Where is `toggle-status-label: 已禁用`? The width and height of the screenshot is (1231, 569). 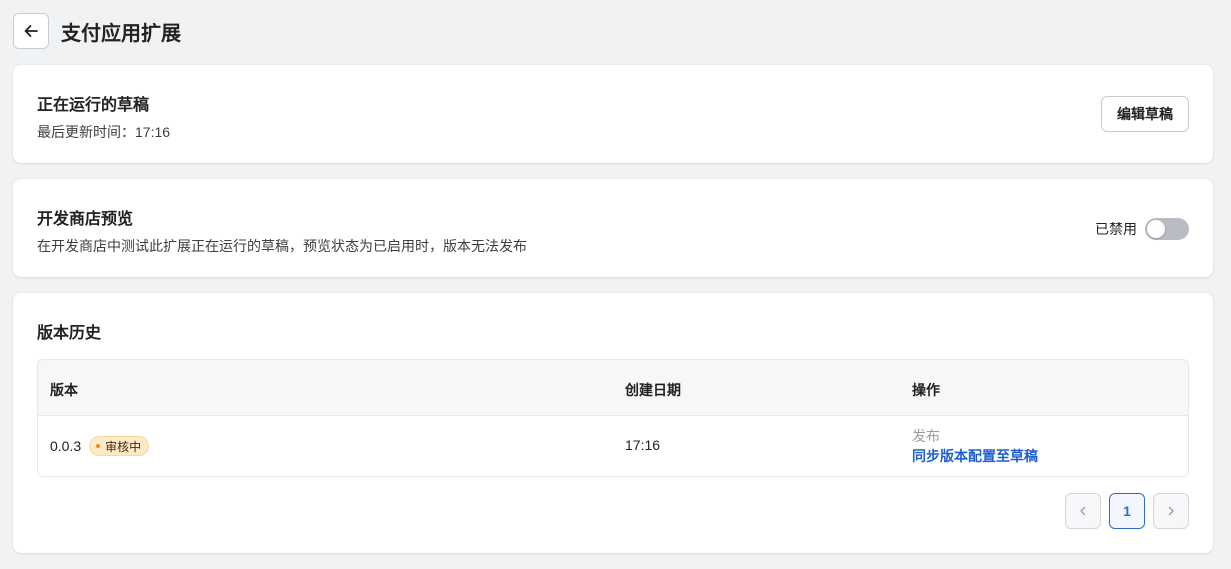
toggle-status-label: 已禁用 is located at coordinates (1116, 229).